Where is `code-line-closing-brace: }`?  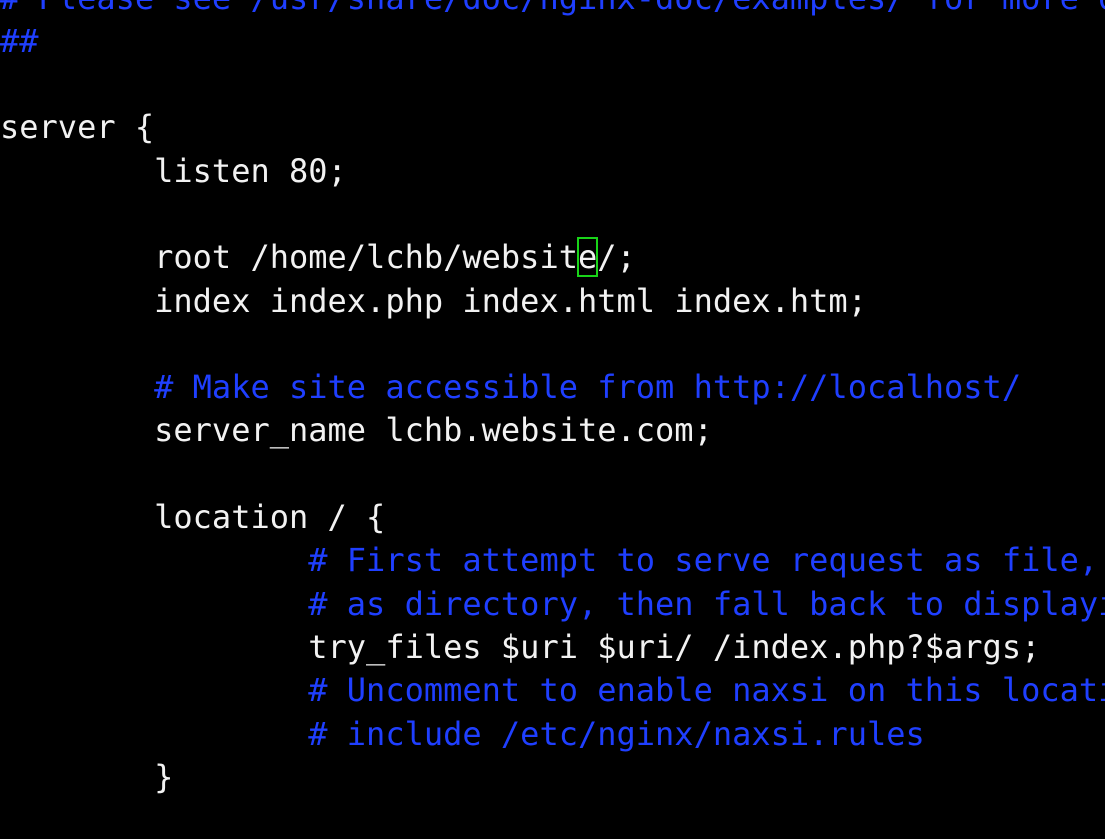
code-line-closing-brace: } is located at coordinates (87, 777).